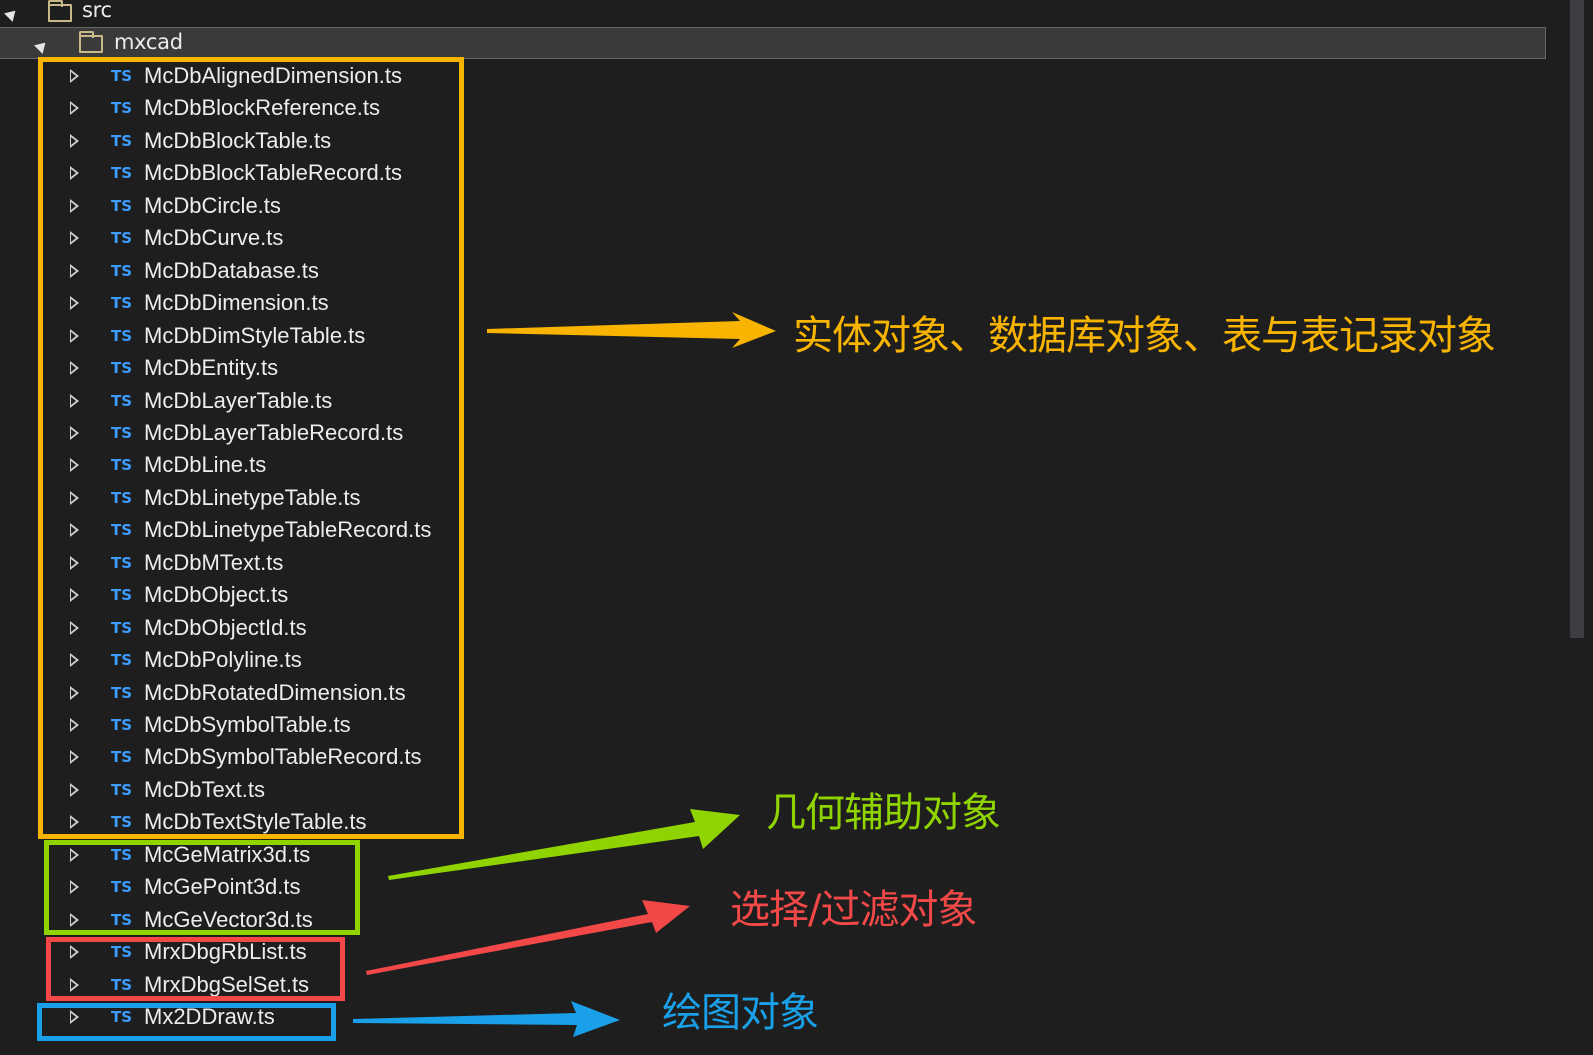  I want to click on scrollbar-thumb, so click(1577, 319).